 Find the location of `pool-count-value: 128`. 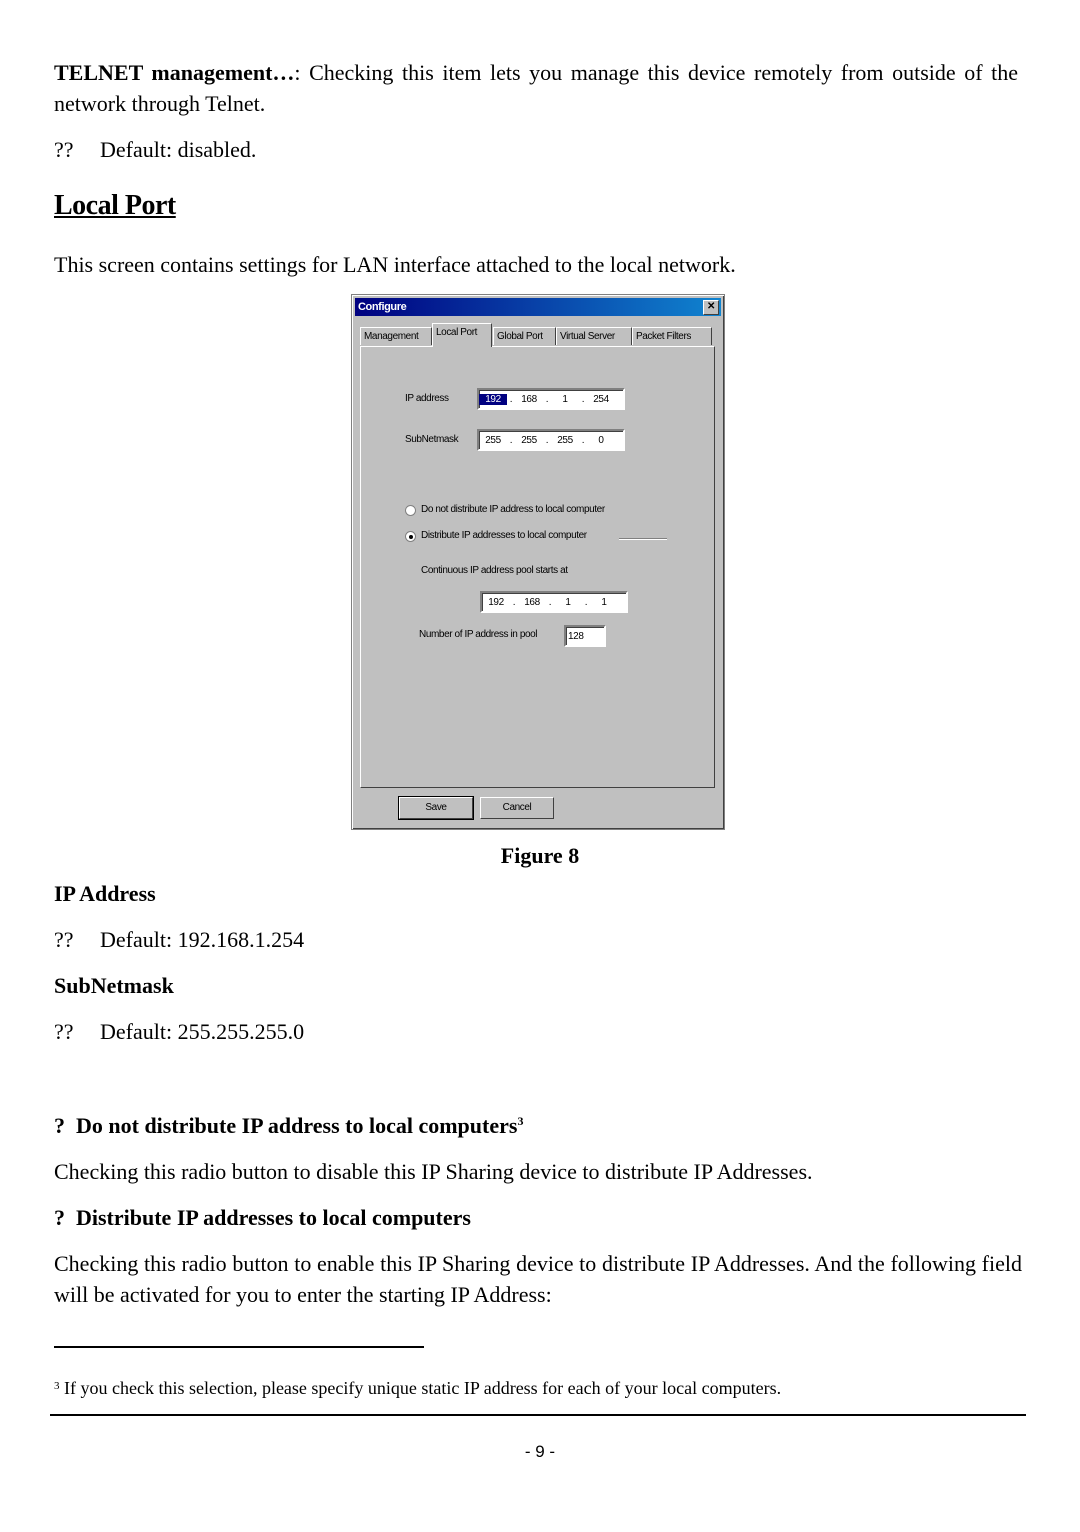

pool-count-value: 128 is located at coordinates (576, 636).